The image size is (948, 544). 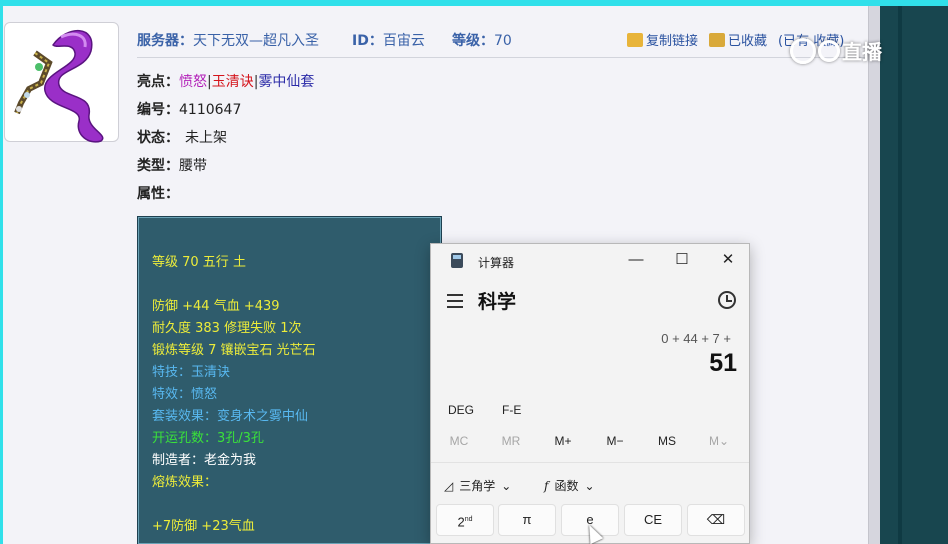 I want to click on id-info: ID：百宙云, so click(x=388, y=40).